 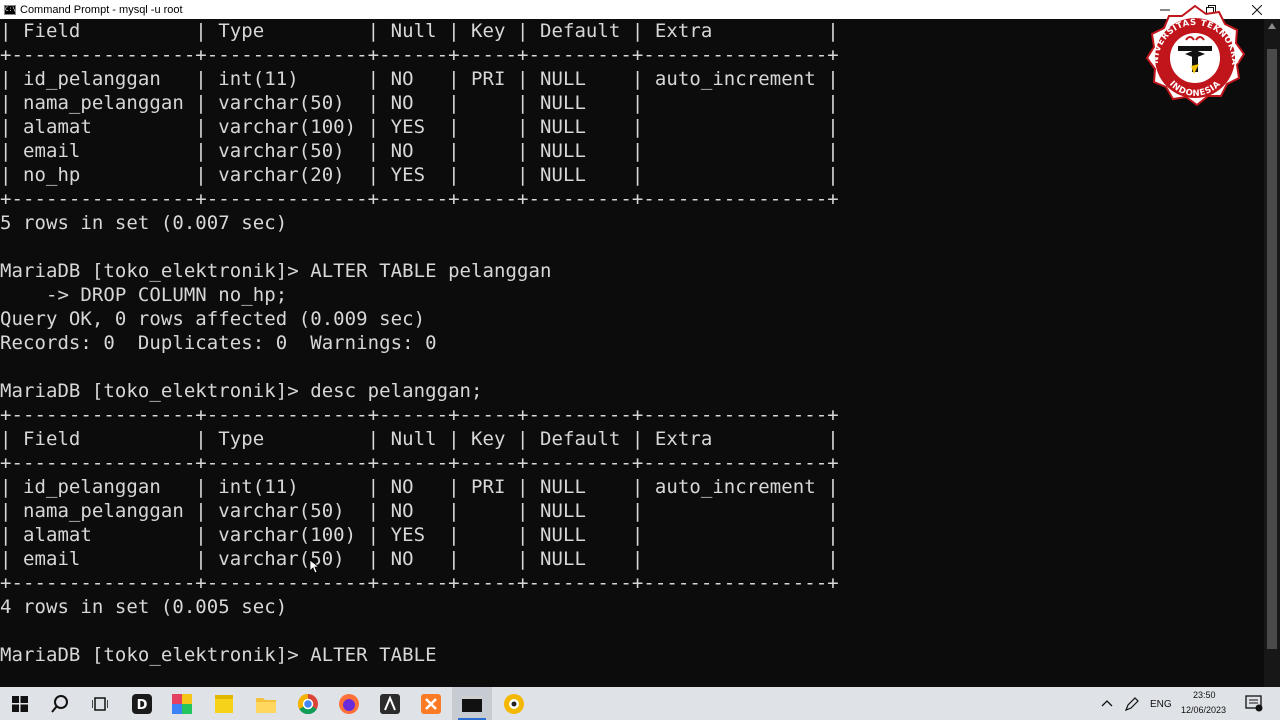 I want to click on mouse-pointer-icon, so click(x=315, y=567).